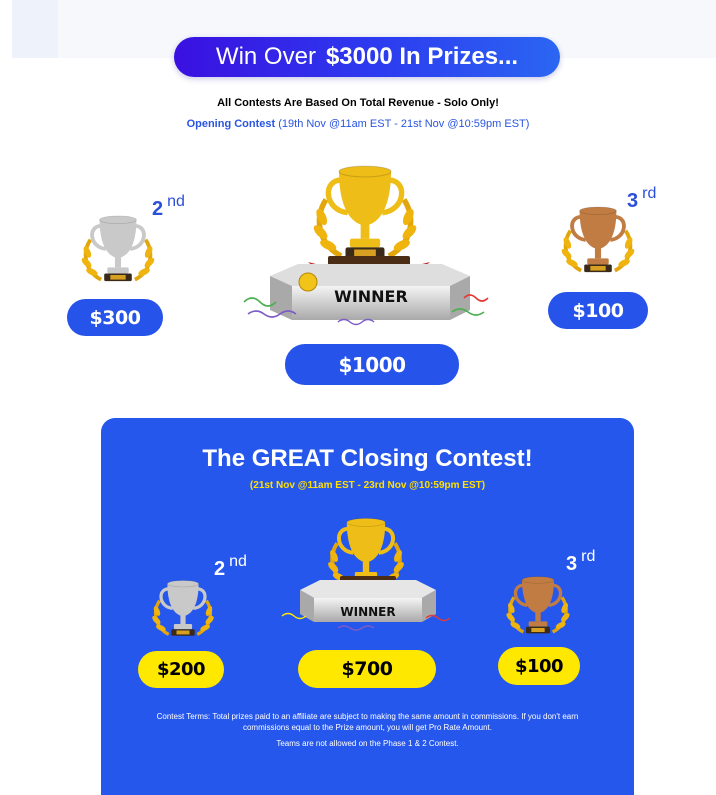  Describe the element at coordinates (598, 310) in the screenshot. I see `opening-third-prize: $100` at that location.